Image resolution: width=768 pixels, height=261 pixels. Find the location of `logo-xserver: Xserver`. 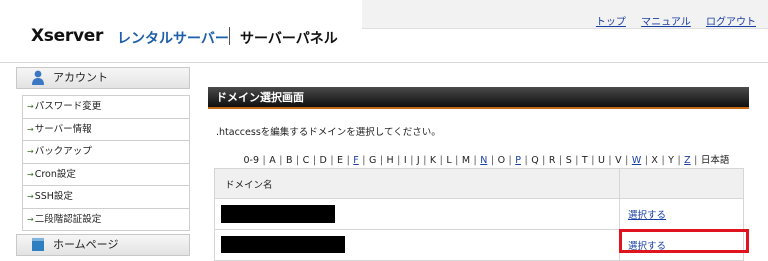

logo-xserver: Xserver is located at coordinates (67, 36).